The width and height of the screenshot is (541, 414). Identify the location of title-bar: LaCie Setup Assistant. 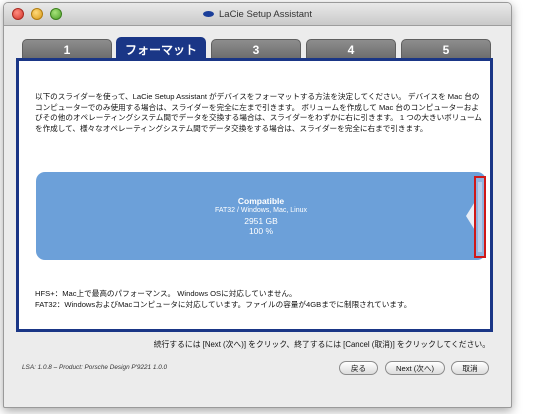
(257, 14).